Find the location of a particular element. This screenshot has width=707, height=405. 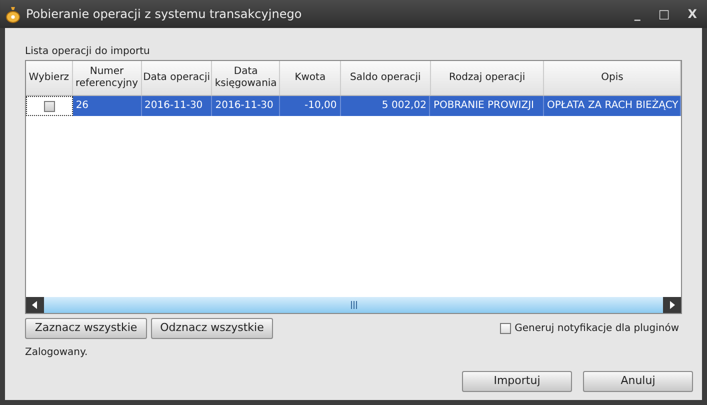

window-title: Pobieranie operacji z systemu transakcyjnego is located at coordinates (164, 14).